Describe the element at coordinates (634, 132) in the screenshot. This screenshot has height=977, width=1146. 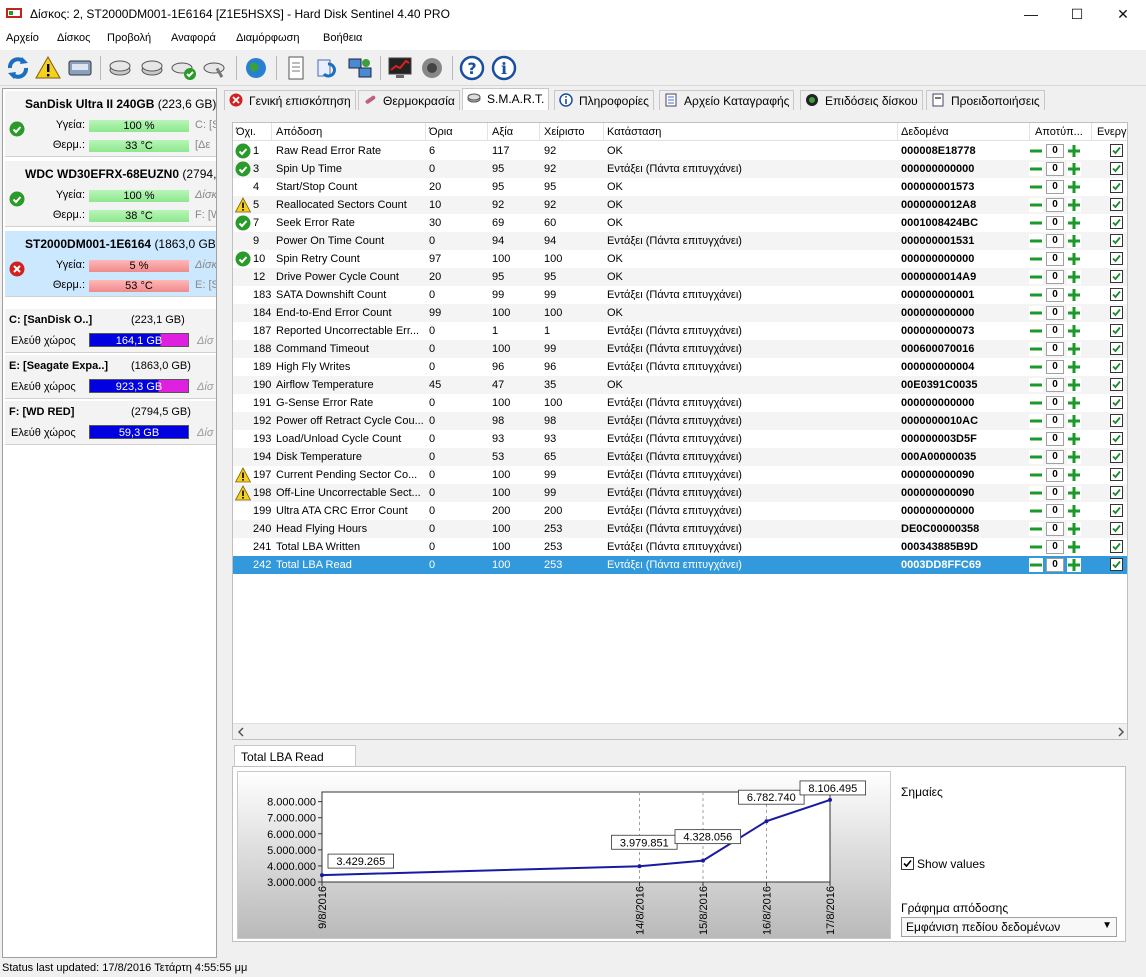
I see `col-status: Κατάσταση` at that location.